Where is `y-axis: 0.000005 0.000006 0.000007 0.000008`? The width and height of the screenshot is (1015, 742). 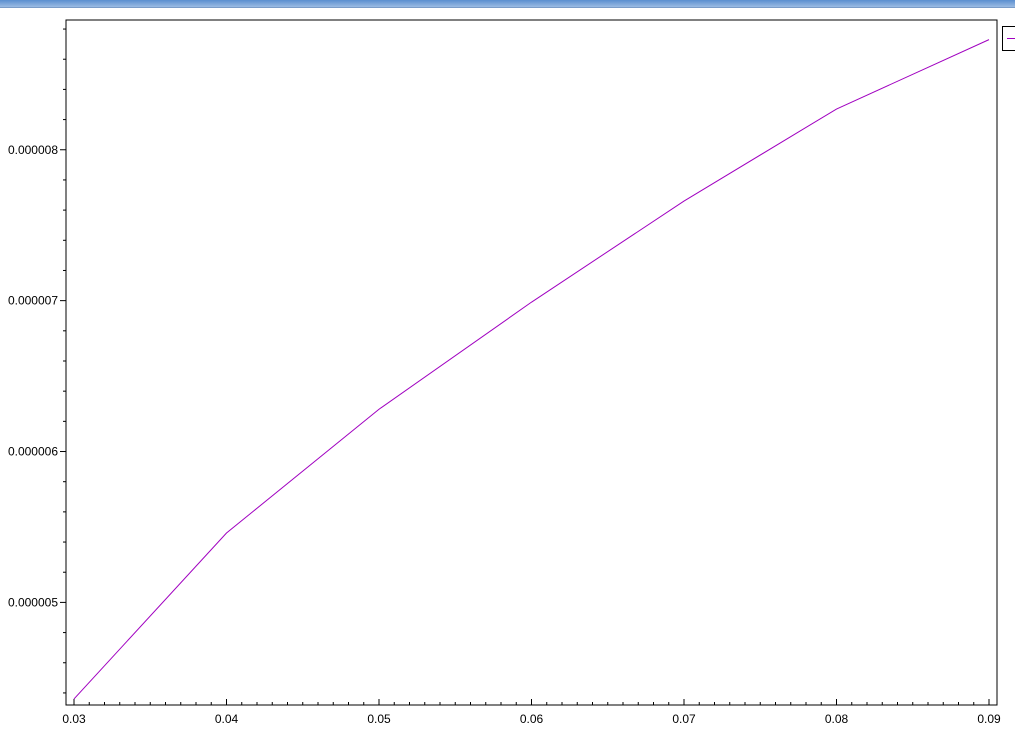
y-axis: 0.000005 0.000006 0.000007 0.000008 is located at coordinates (37, 361).